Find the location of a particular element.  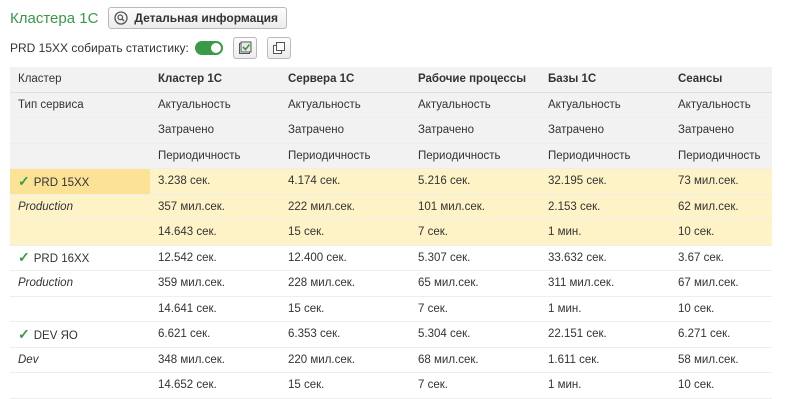

copy-button is located at coordinates (278, 48).